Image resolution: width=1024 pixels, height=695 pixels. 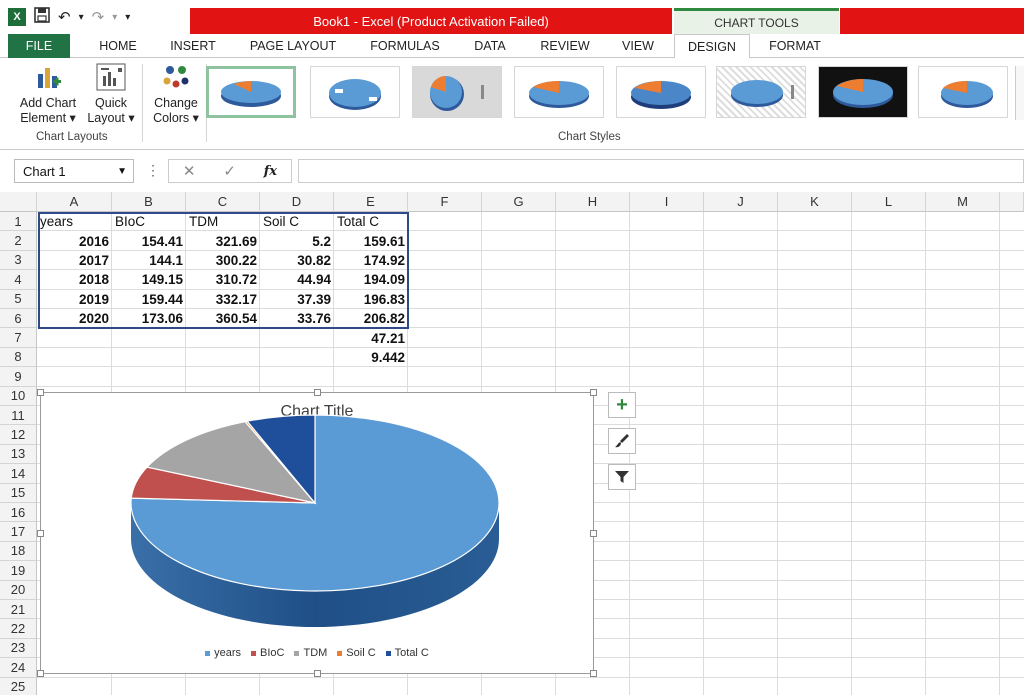 I want to click on add-chart-element-button: Add Chart Element ▾, so click(x=48, y=94).